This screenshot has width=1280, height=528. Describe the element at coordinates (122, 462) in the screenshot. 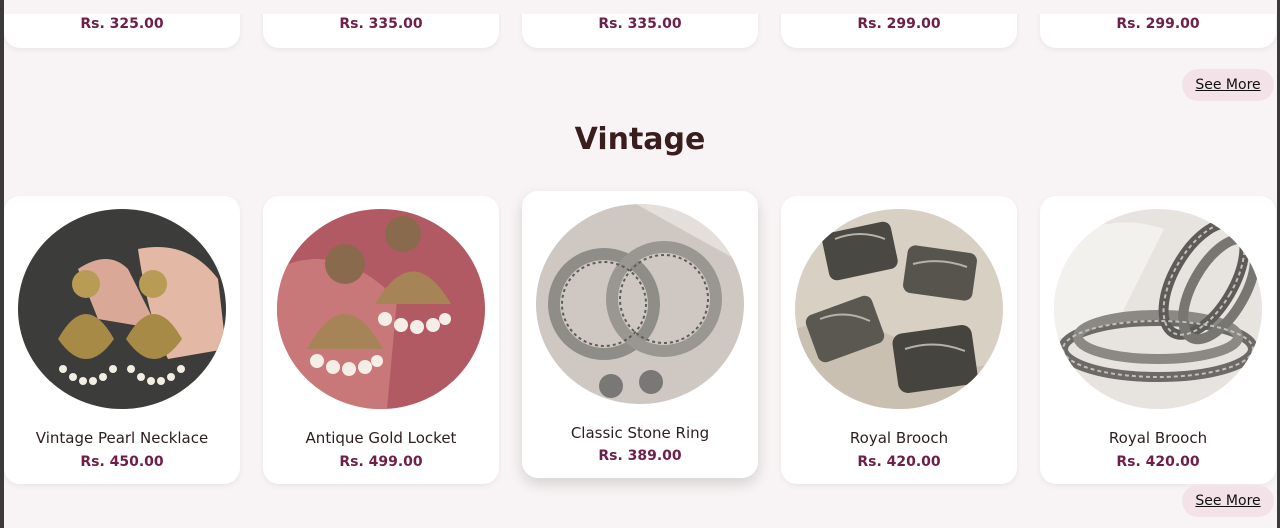

I see `product-price: Rs. 450.00` at that location.